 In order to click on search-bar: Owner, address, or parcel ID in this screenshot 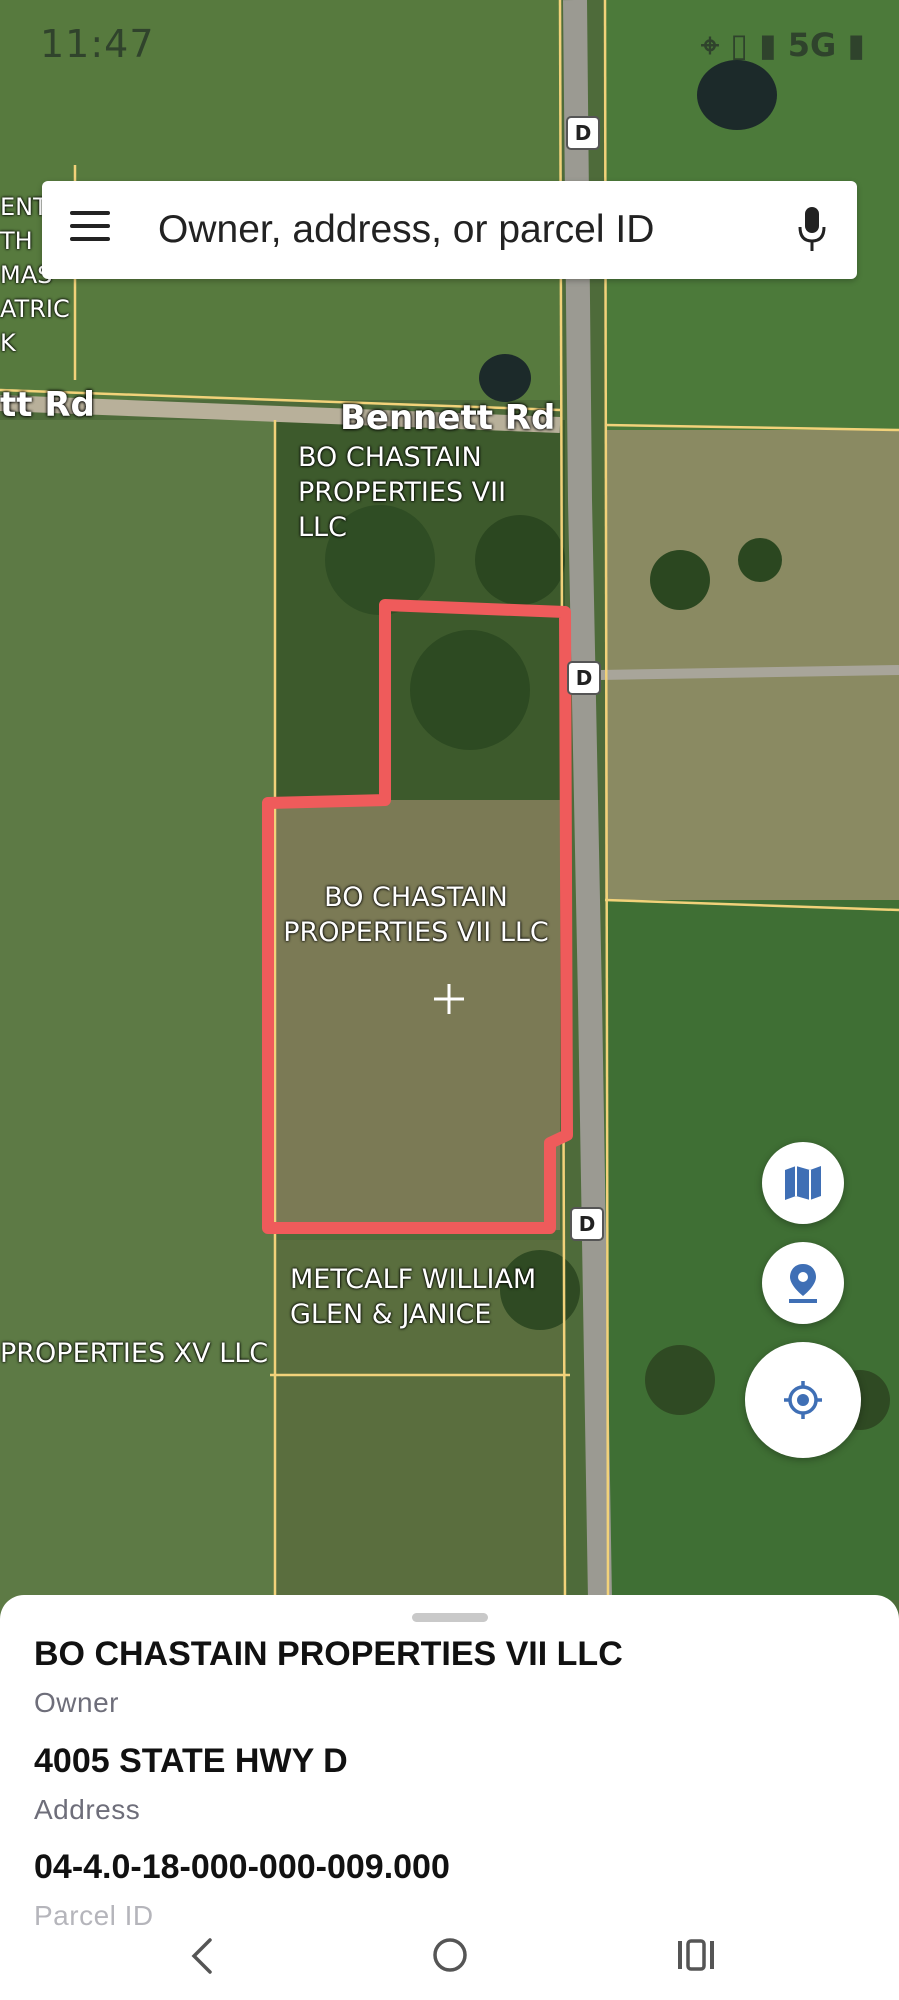, I will do `click(449, 230)`.